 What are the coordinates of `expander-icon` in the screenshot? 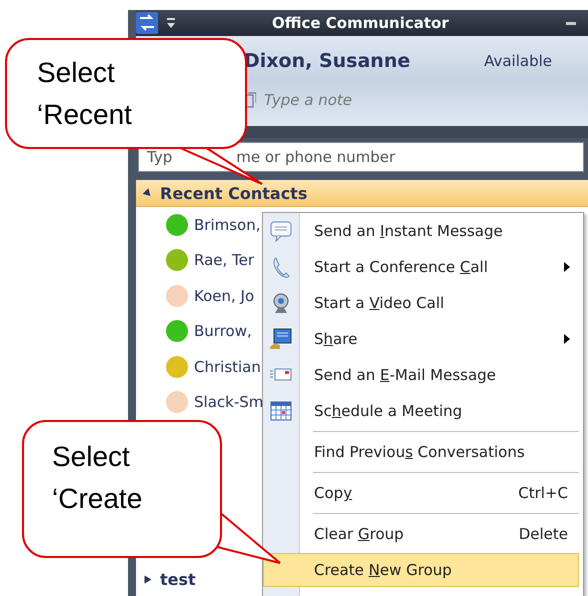 It's located at (148, 579).